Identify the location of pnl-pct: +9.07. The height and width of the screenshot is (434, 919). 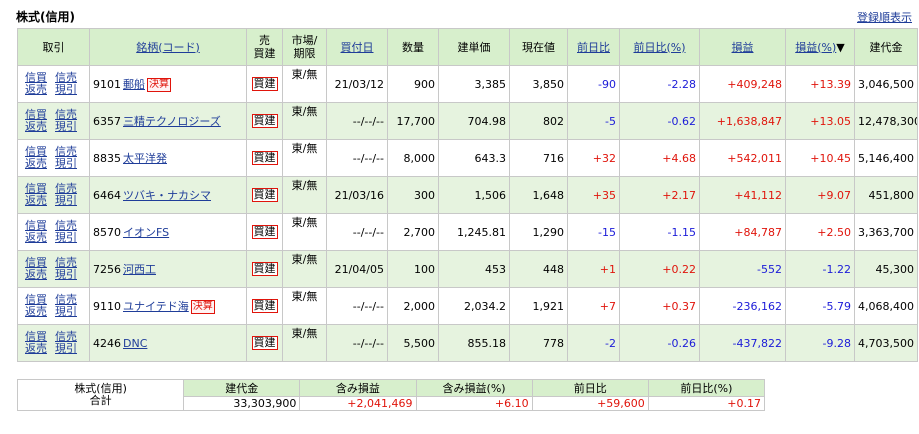
(820, 195).